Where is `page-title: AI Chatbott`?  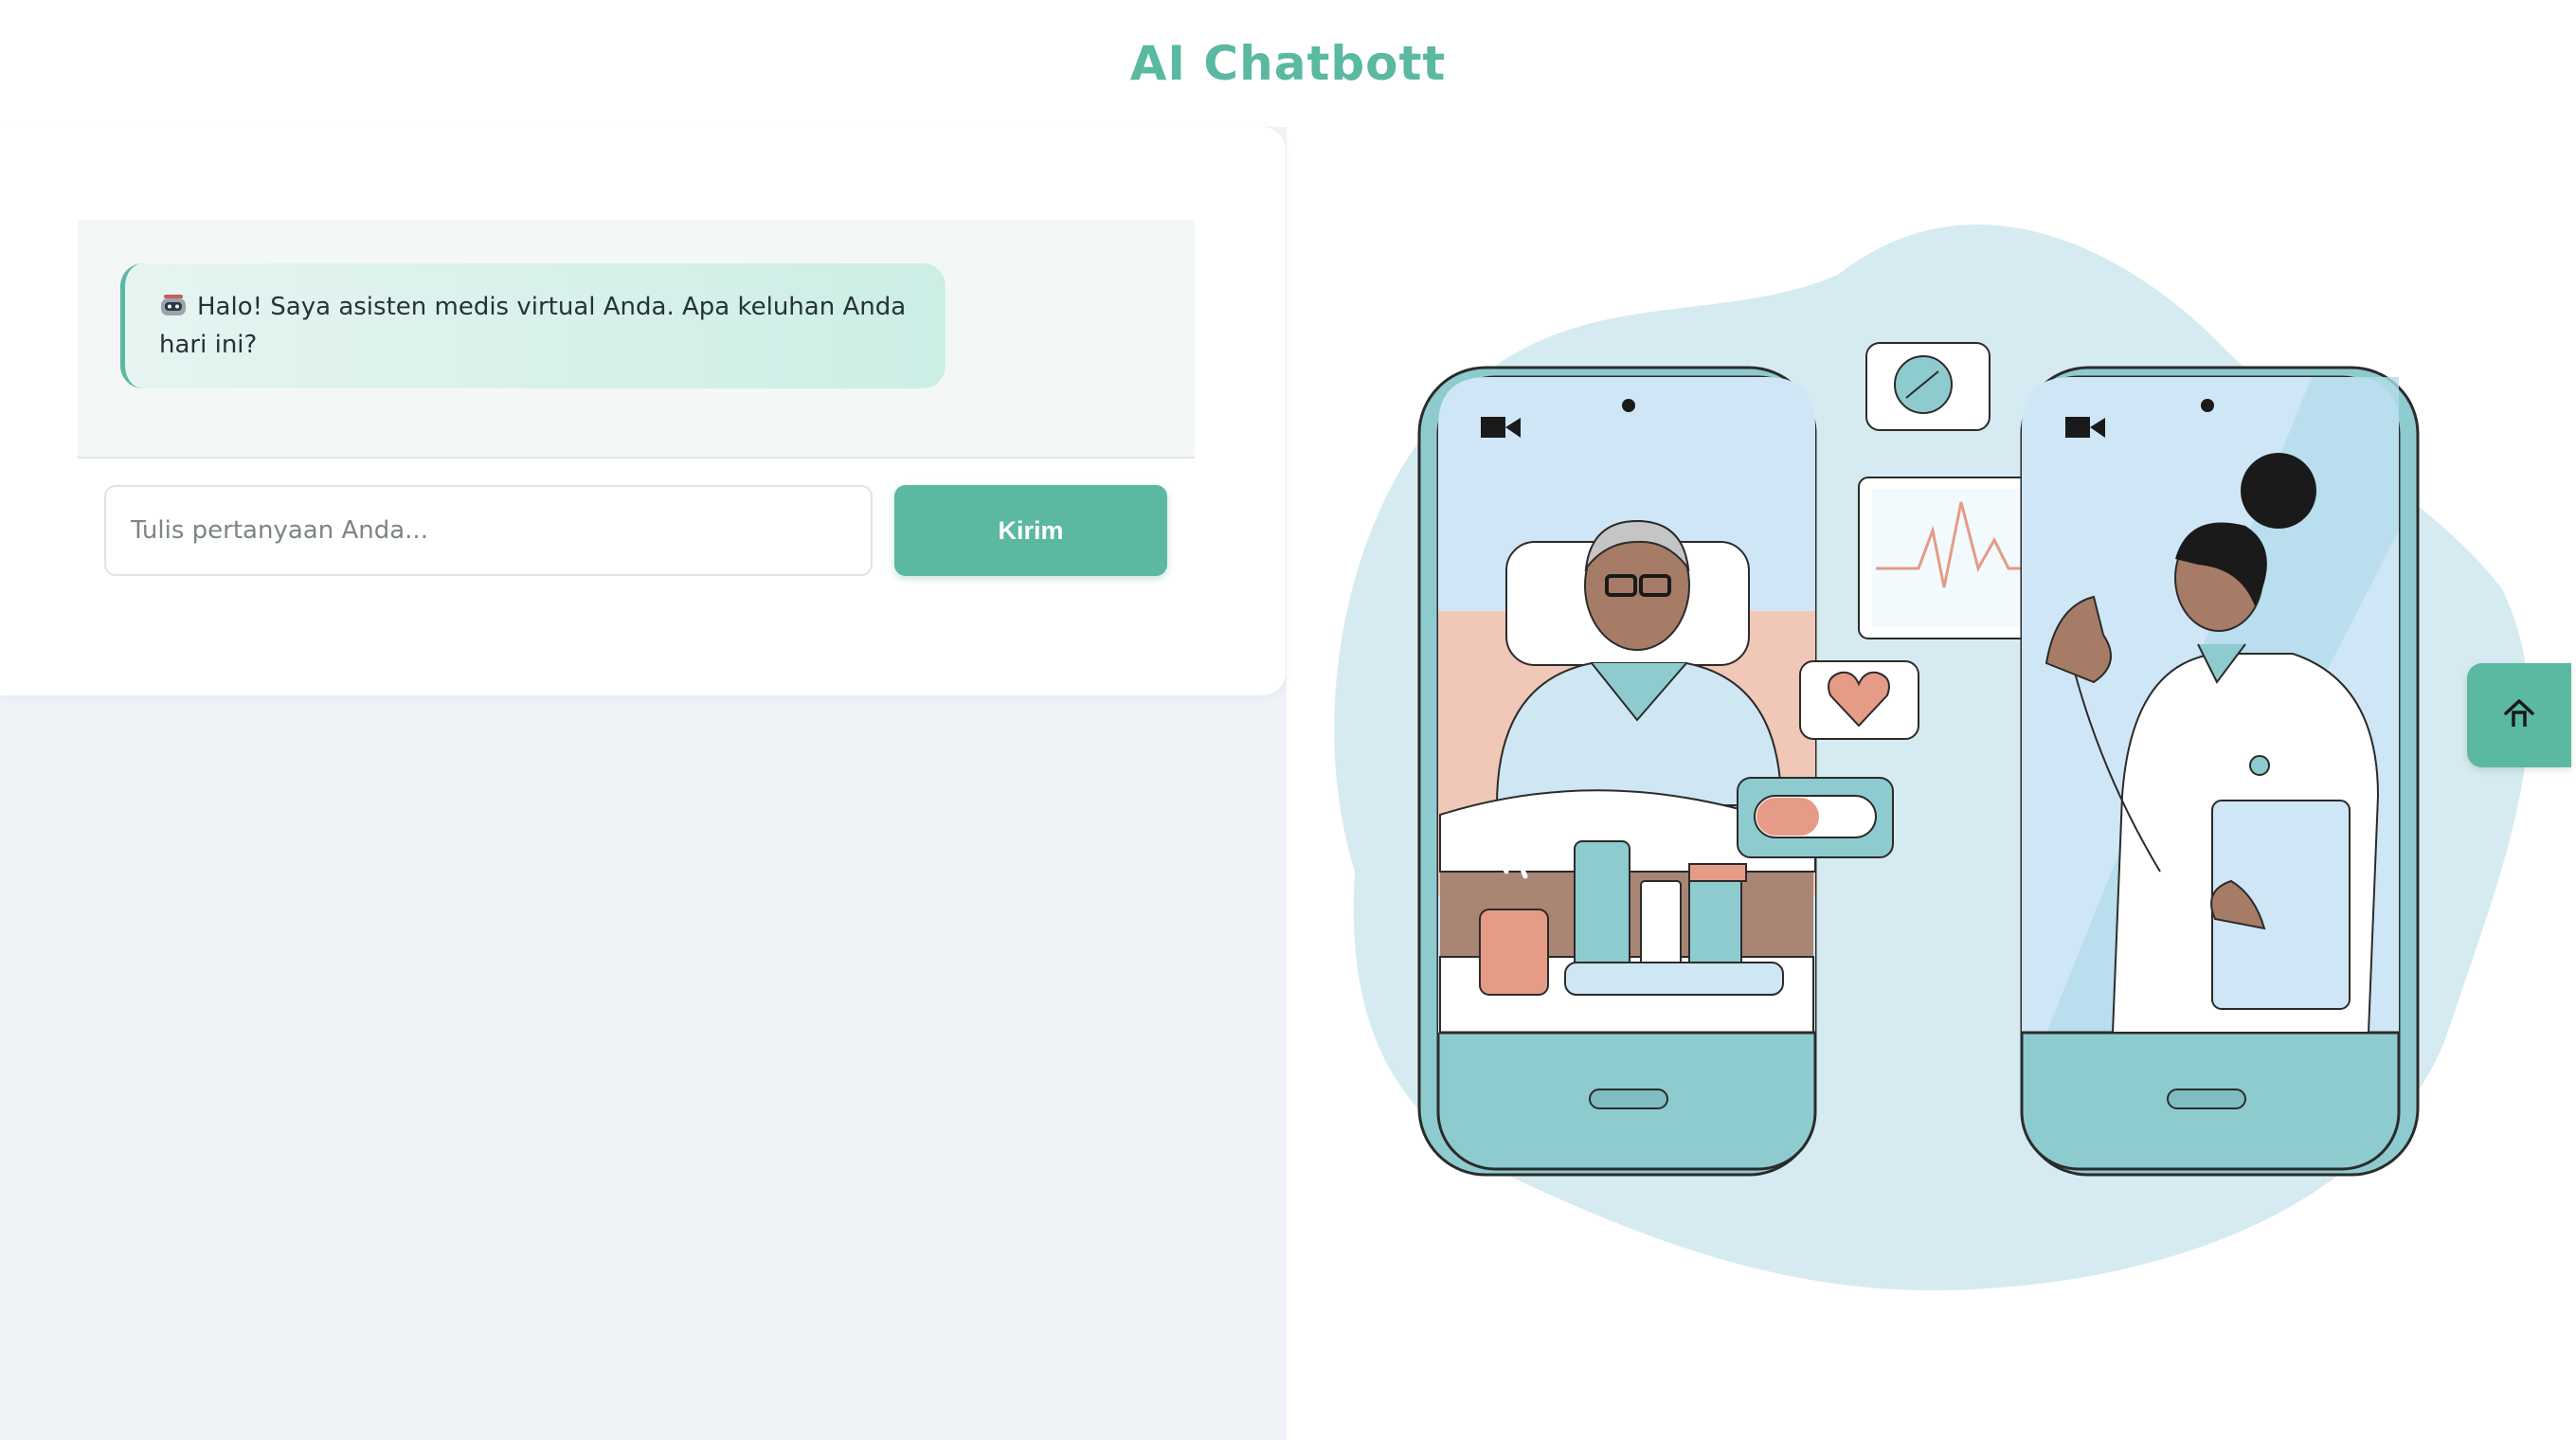
page-title: AI Chatbott is located at coordinates (1288, 64).